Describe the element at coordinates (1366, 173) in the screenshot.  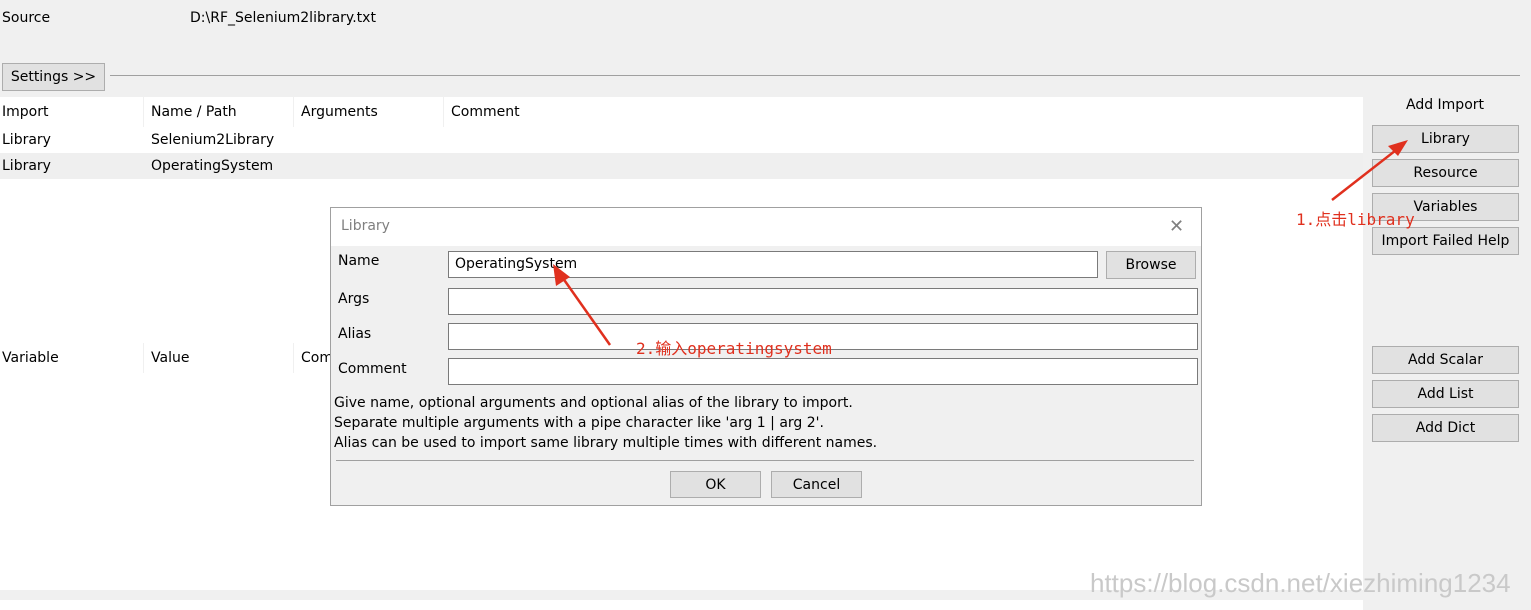
I see `arrow-to-library-button` at that location.